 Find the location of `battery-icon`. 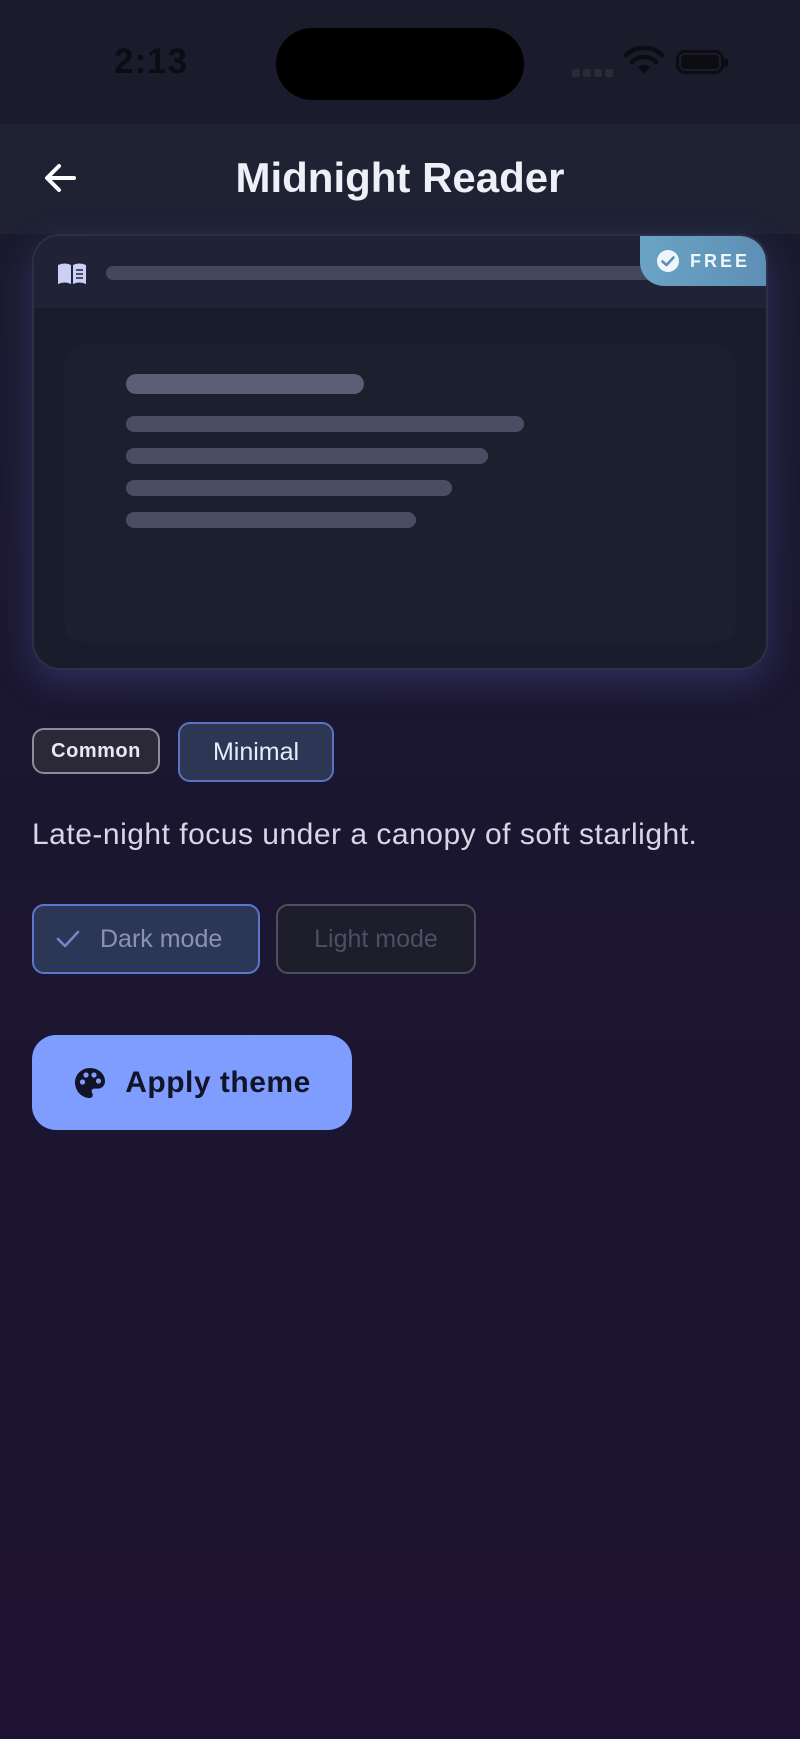

battery-icon is located at coordinates (702, 62).